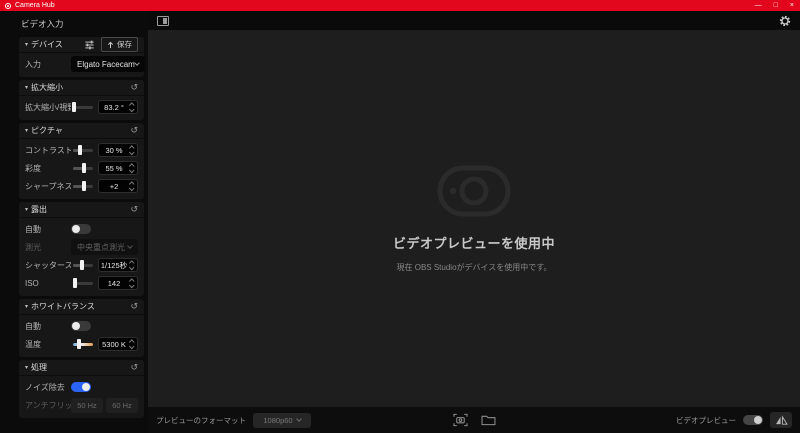 This screenshot has width=800, height=433. I want to click on save-arrow-icon, so click(110, 44).